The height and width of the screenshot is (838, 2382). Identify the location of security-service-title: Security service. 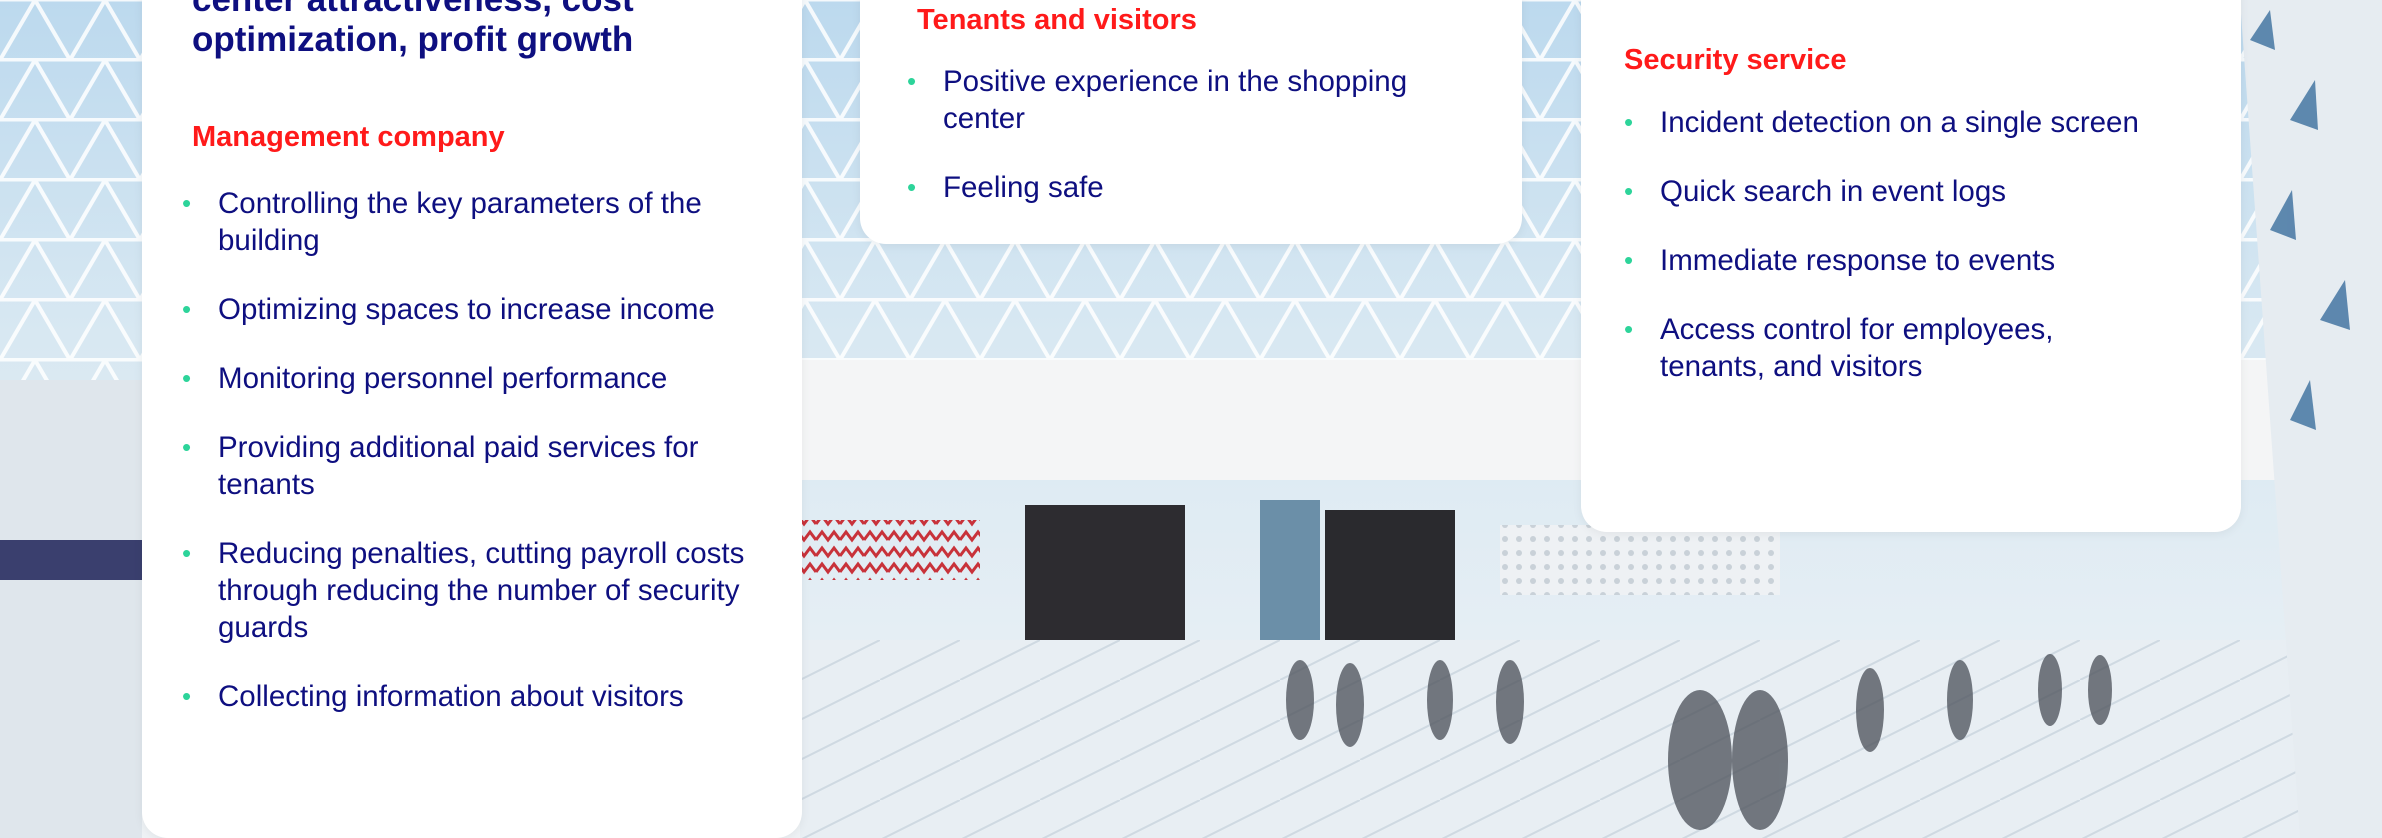
(1735, 60).